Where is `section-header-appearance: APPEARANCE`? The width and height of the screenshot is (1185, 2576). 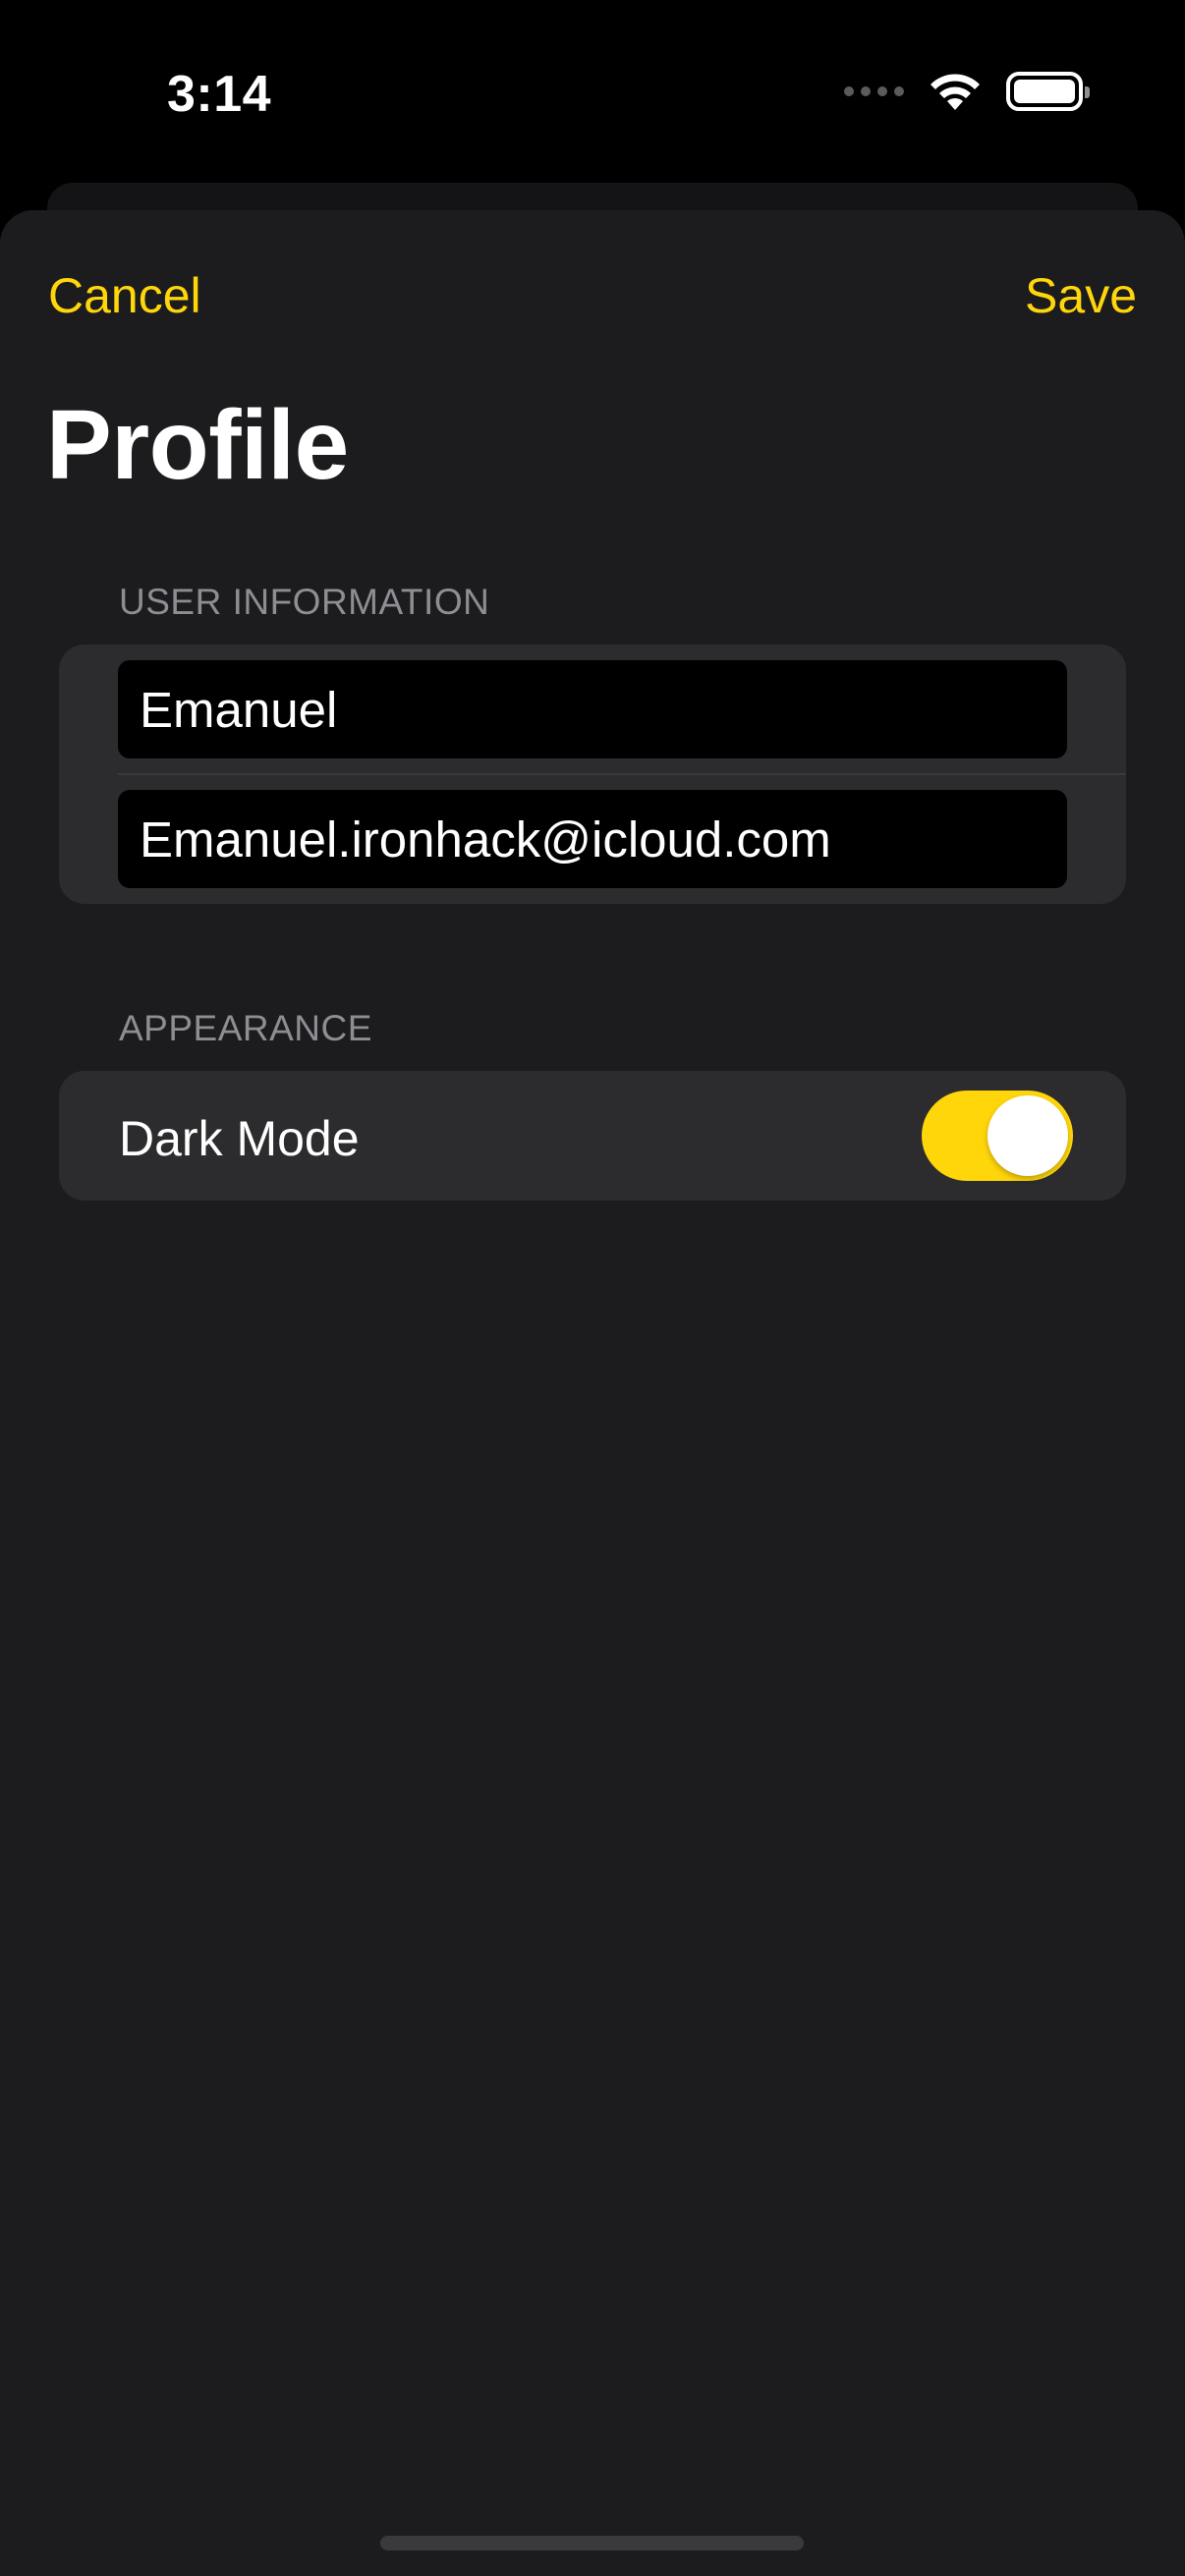 section-header-appearance: APPEARANCE is located at coordinates (246, 1028).